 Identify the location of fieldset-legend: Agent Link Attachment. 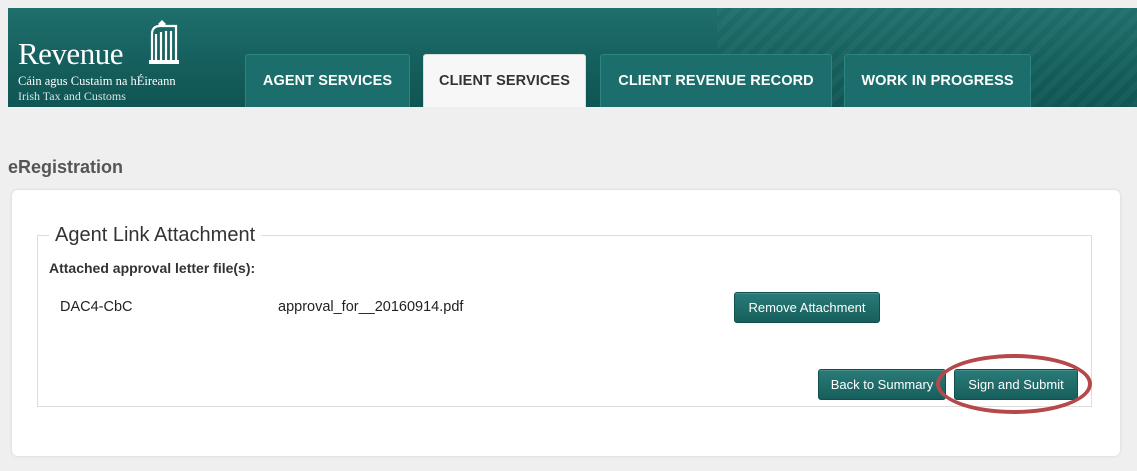
(155, 235).